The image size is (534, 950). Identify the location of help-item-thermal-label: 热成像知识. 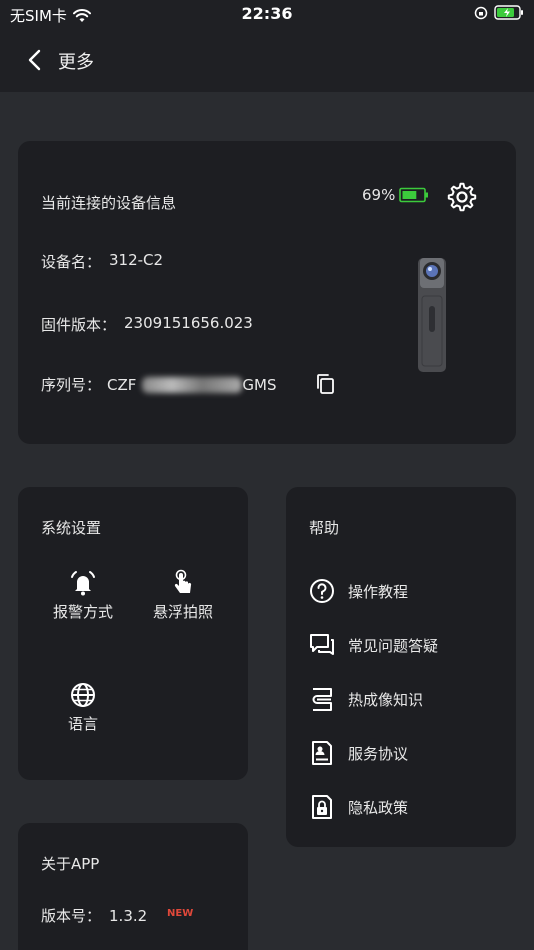
(386, 699).